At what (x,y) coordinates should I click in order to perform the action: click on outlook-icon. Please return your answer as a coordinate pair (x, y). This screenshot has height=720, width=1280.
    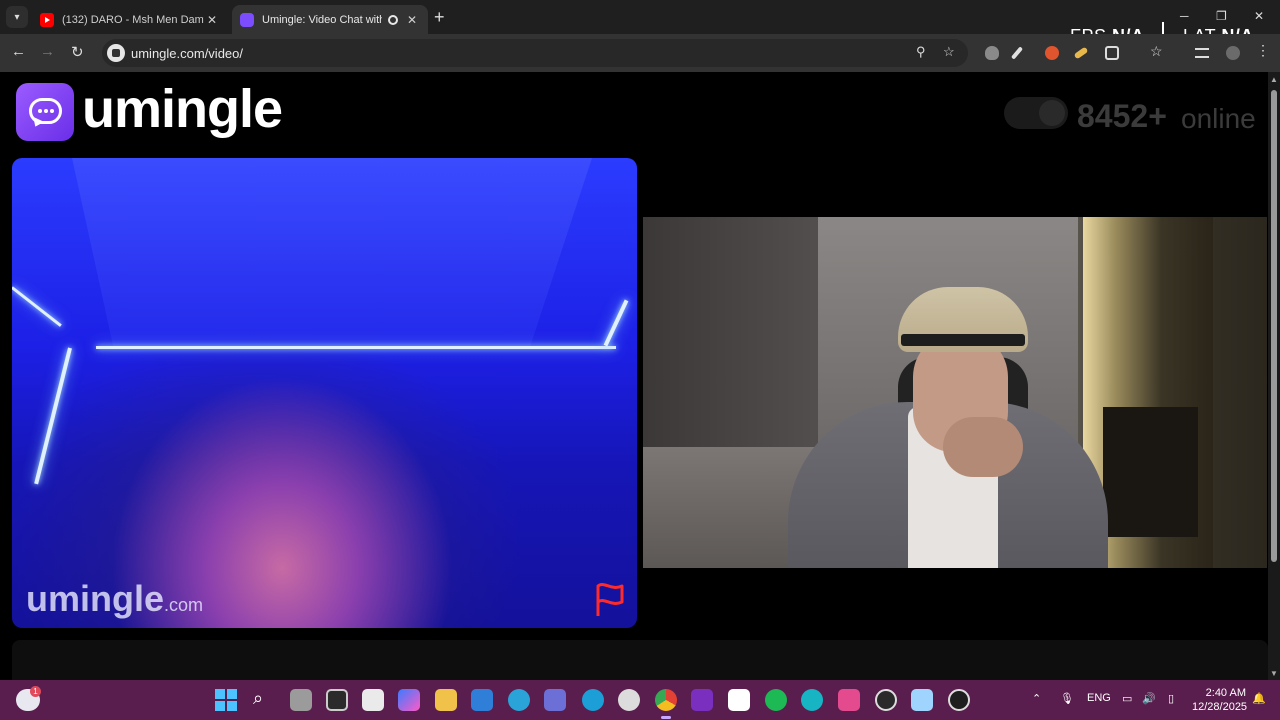
    Looking at the image, I should click on (482, 700).